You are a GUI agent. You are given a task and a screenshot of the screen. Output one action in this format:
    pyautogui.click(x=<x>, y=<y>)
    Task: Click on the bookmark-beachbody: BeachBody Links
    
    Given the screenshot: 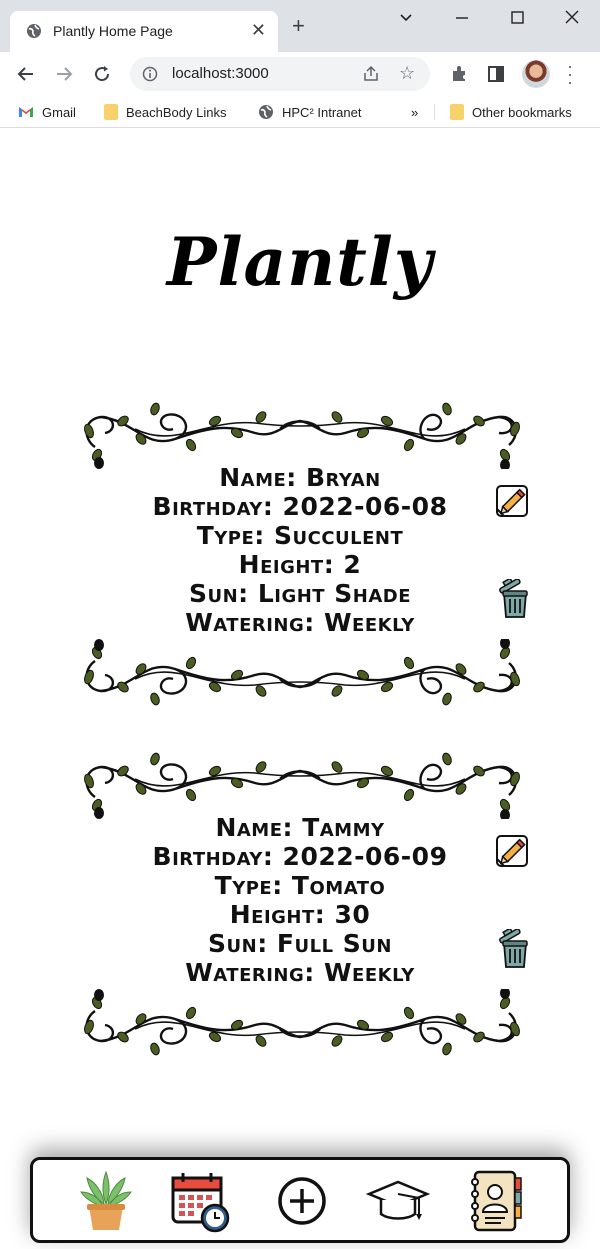 What is the action you would take?
    pyautogui.click(x=165, y=112)
    